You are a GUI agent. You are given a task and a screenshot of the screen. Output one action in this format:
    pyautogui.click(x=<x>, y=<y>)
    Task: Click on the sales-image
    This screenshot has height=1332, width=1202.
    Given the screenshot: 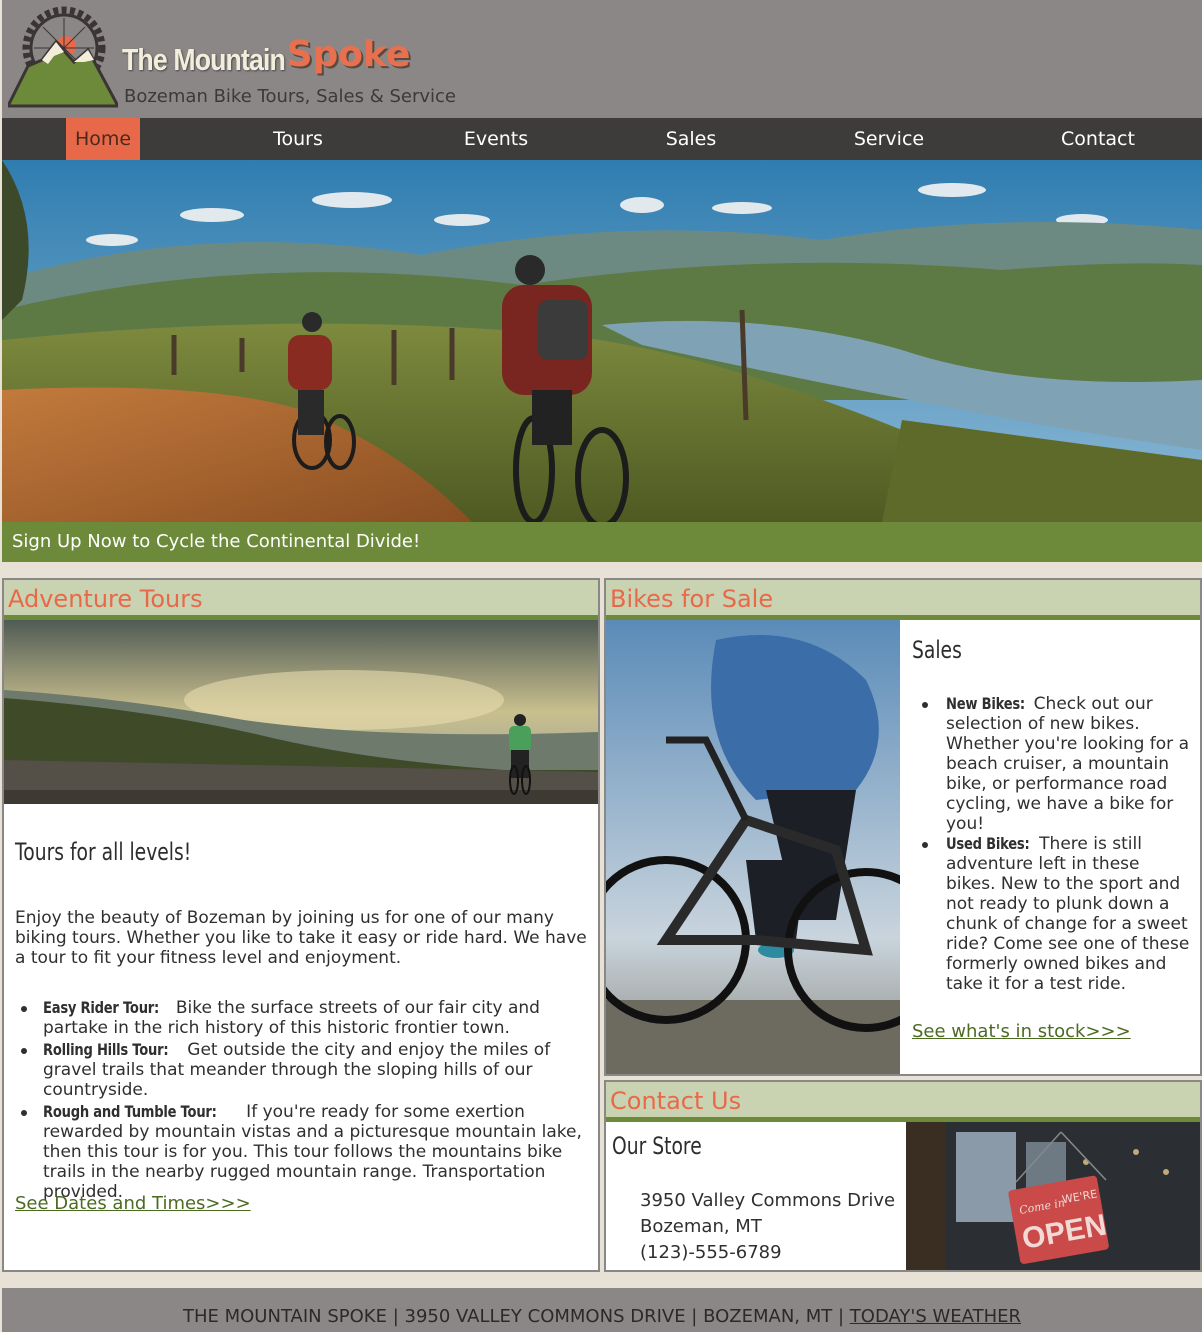 What is the action you would take?
    pyautogui.click(x=753, y=847)
    